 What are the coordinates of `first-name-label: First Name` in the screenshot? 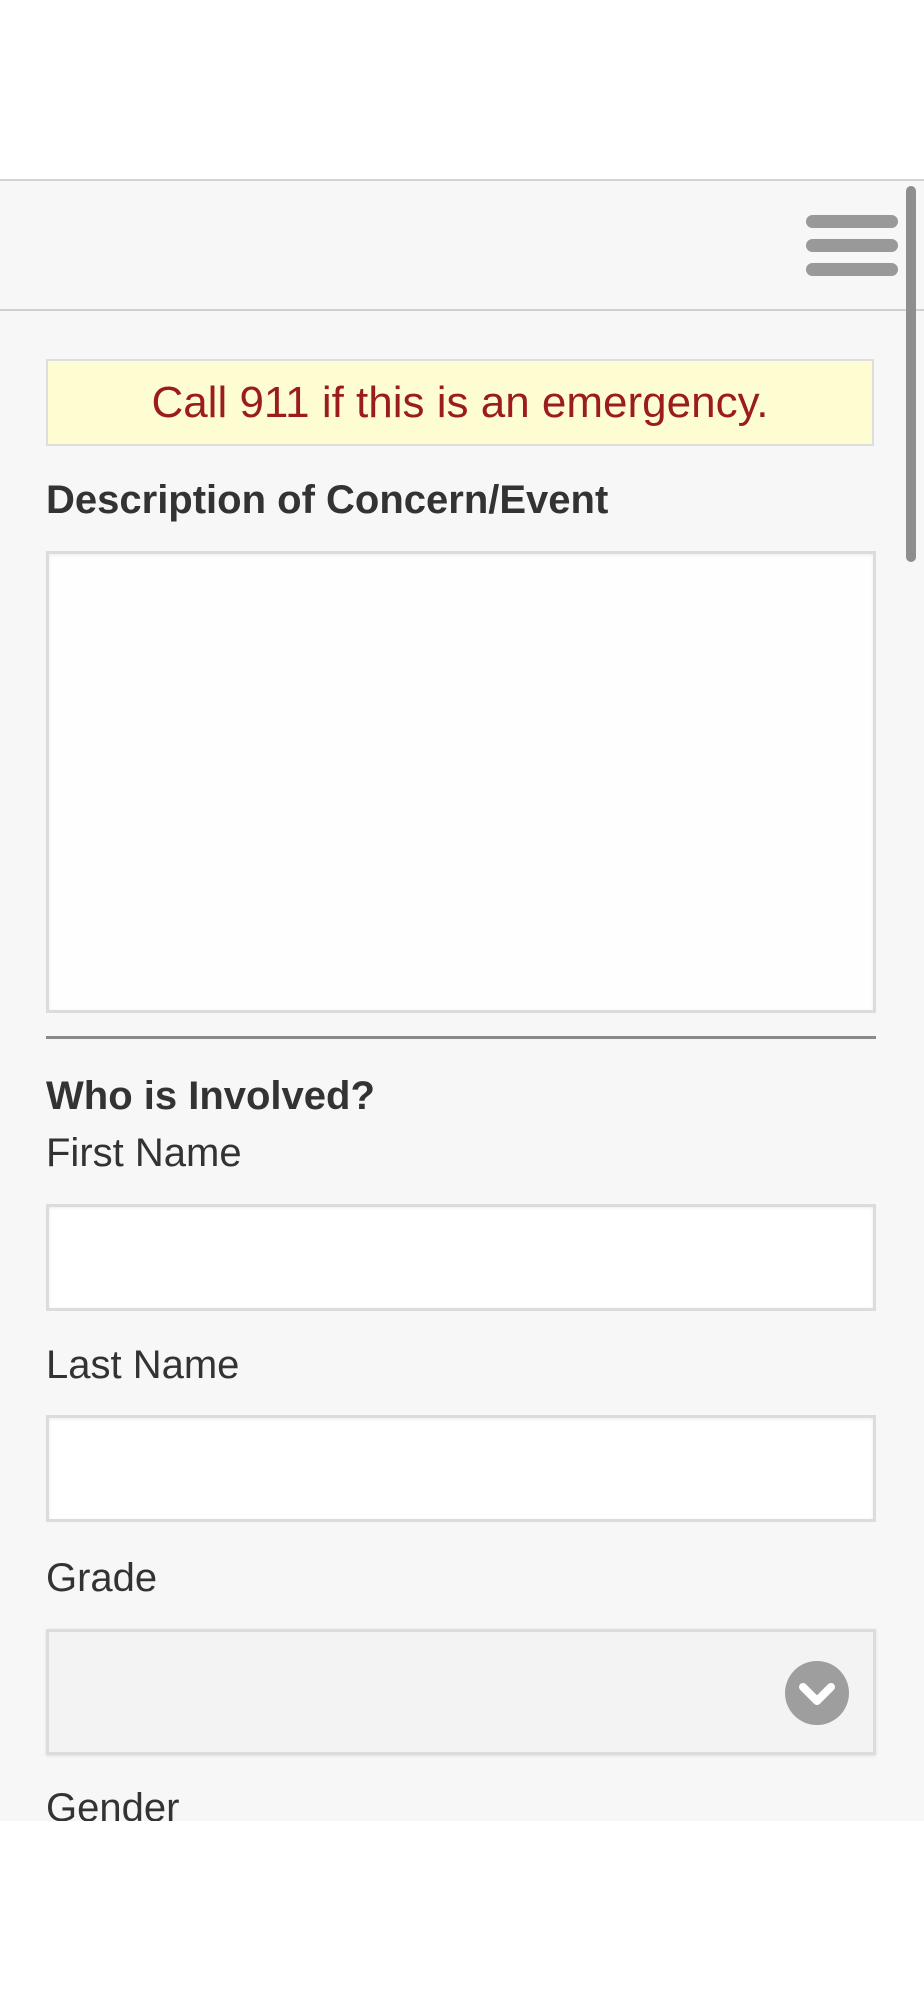 It's located at (144, 1153).